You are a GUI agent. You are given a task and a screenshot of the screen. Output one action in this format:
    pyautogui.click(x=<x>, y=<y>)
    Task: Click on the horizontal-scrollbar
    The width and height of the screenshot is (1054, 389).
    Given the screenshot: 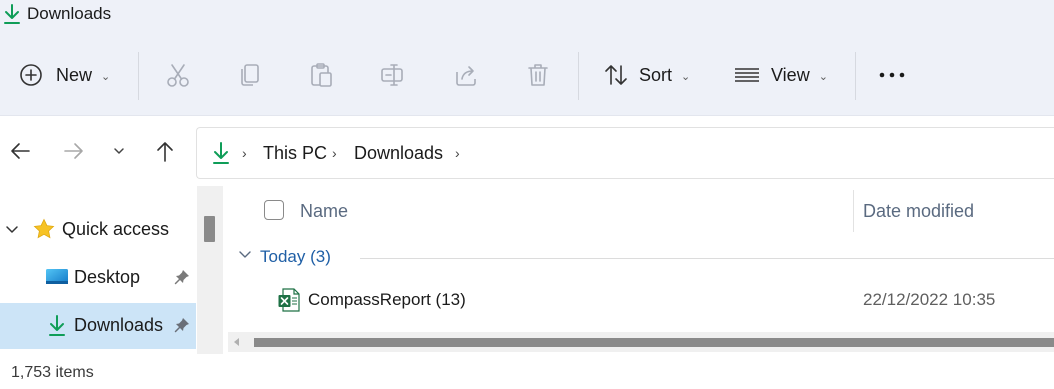 What is the action you would take?
    pyautogui.click(x=641, y=342)
    